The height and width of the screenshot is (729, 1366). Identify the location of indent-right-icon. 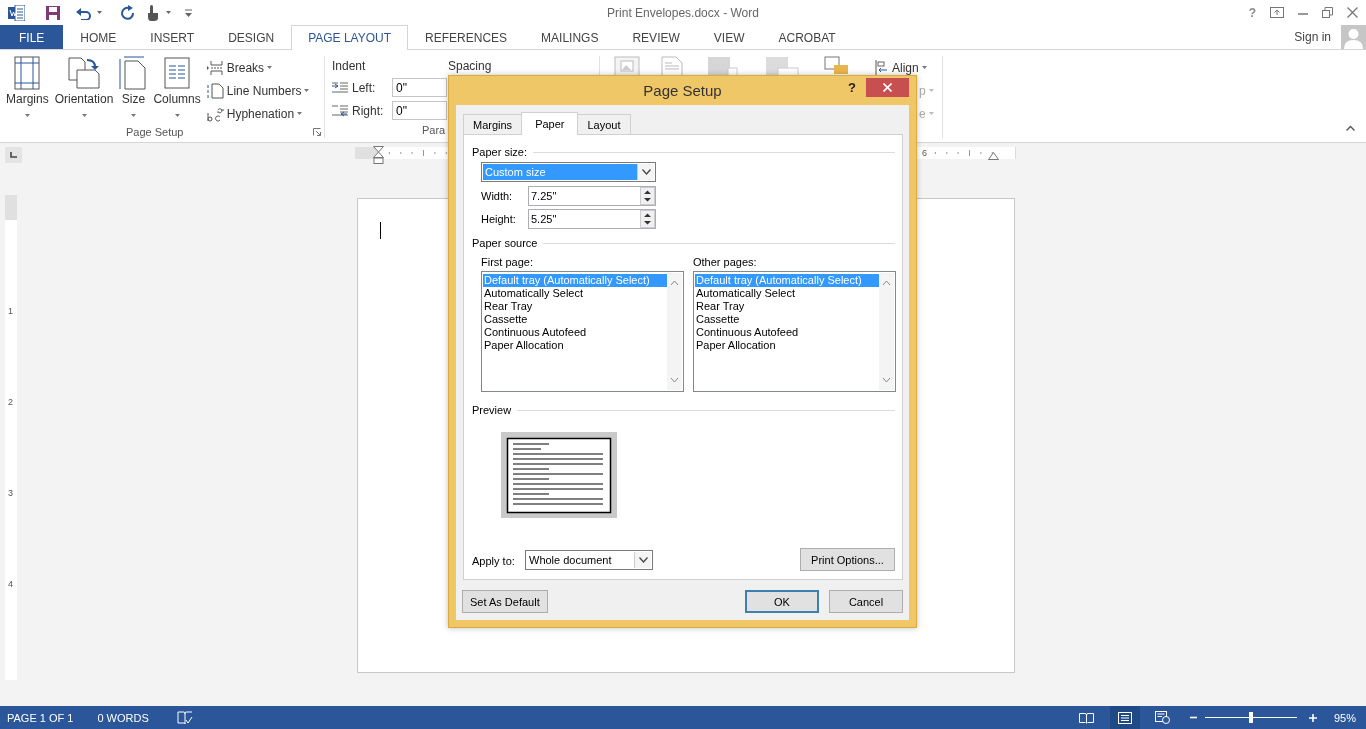
(340, 110).